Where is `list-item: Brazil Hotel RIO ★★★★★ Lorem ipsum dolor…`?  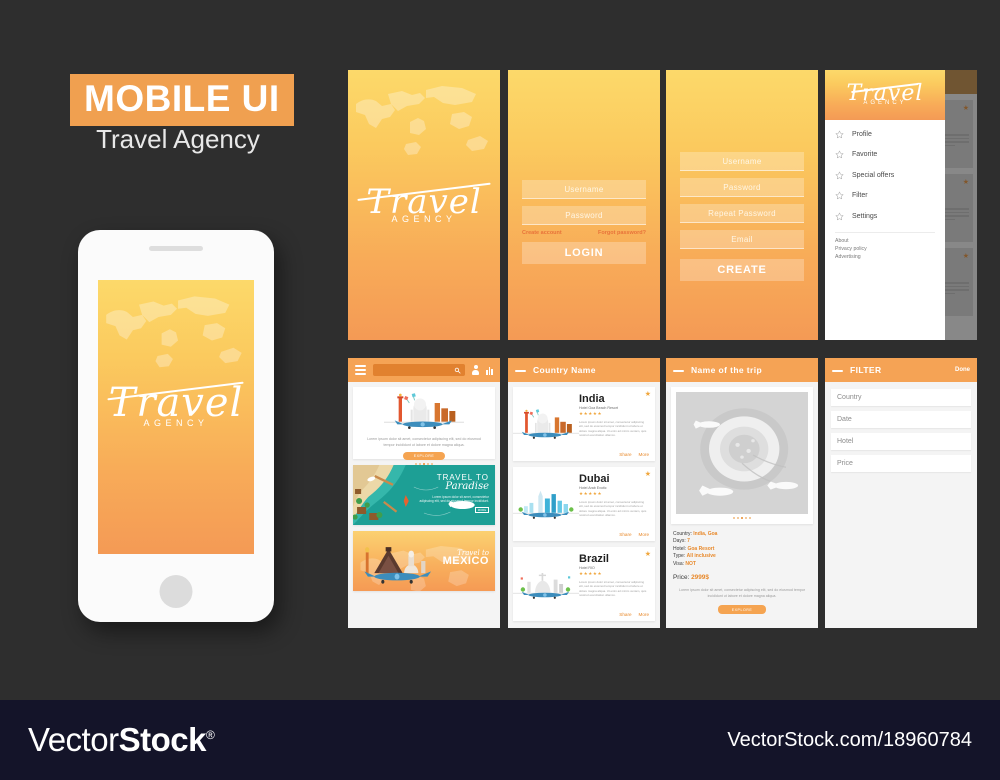 list-item: Brazil Hotel RIO ★★★★★ Lorem ipsum dolor… is located at coordinates (584, 584).